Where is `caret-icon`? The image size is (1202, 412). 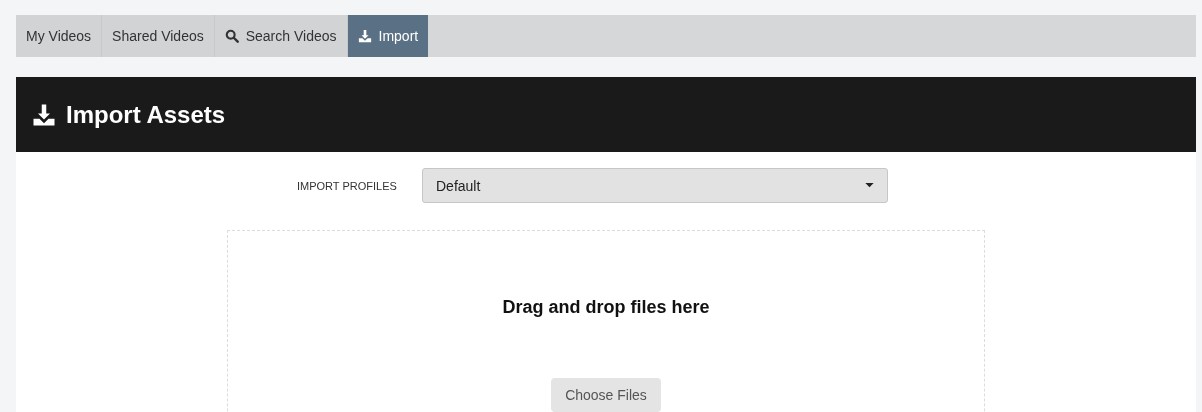
caret-icon is located at coordinates (869, 185).